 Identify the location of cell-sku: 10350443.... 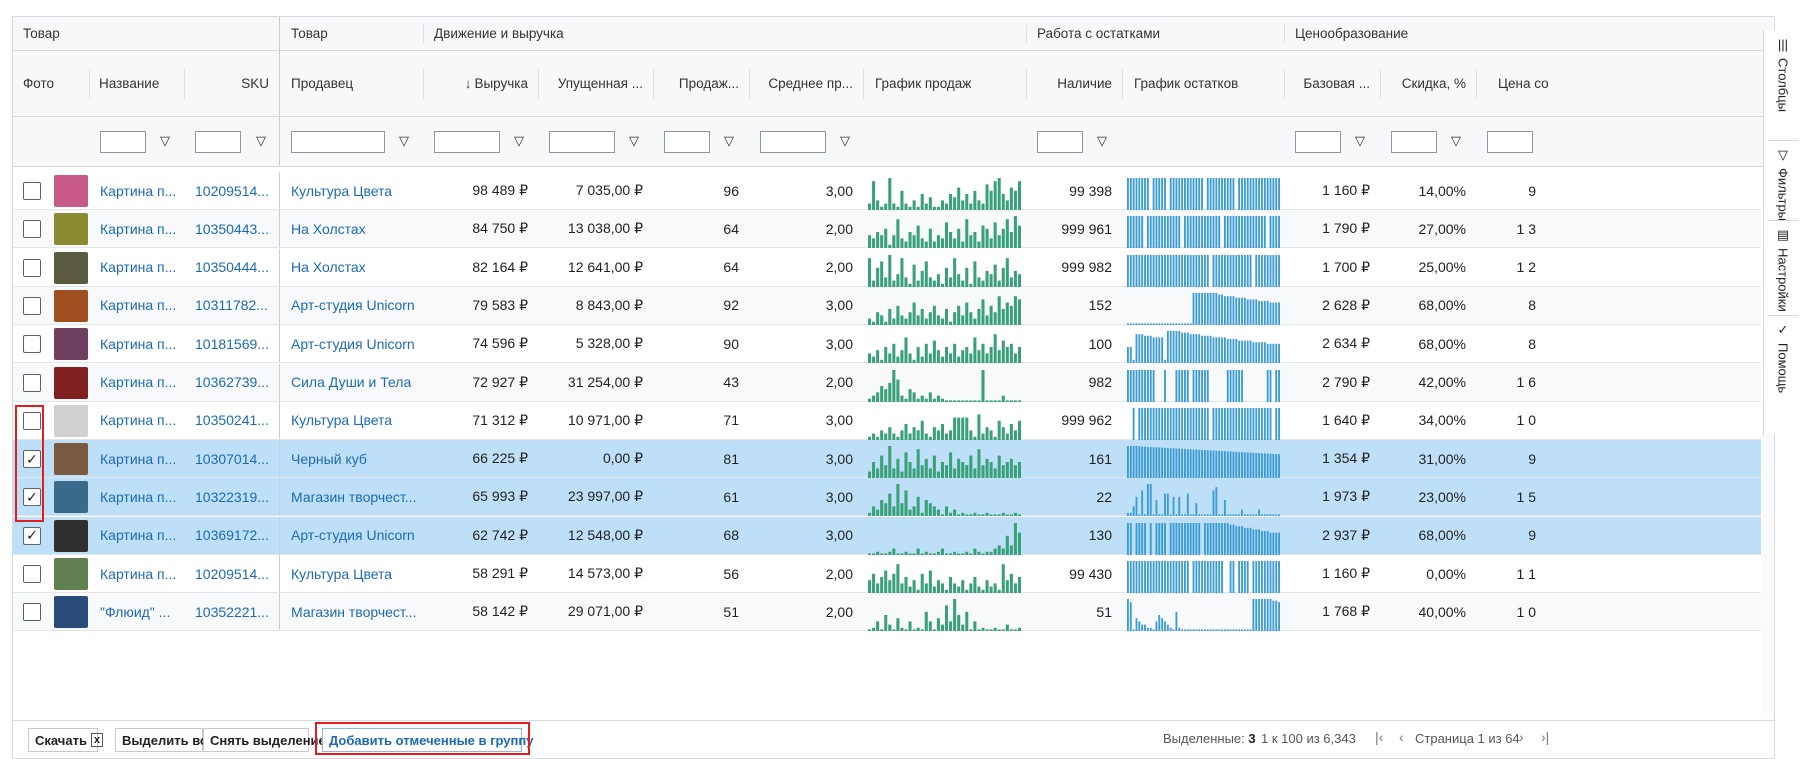
(237, 228).